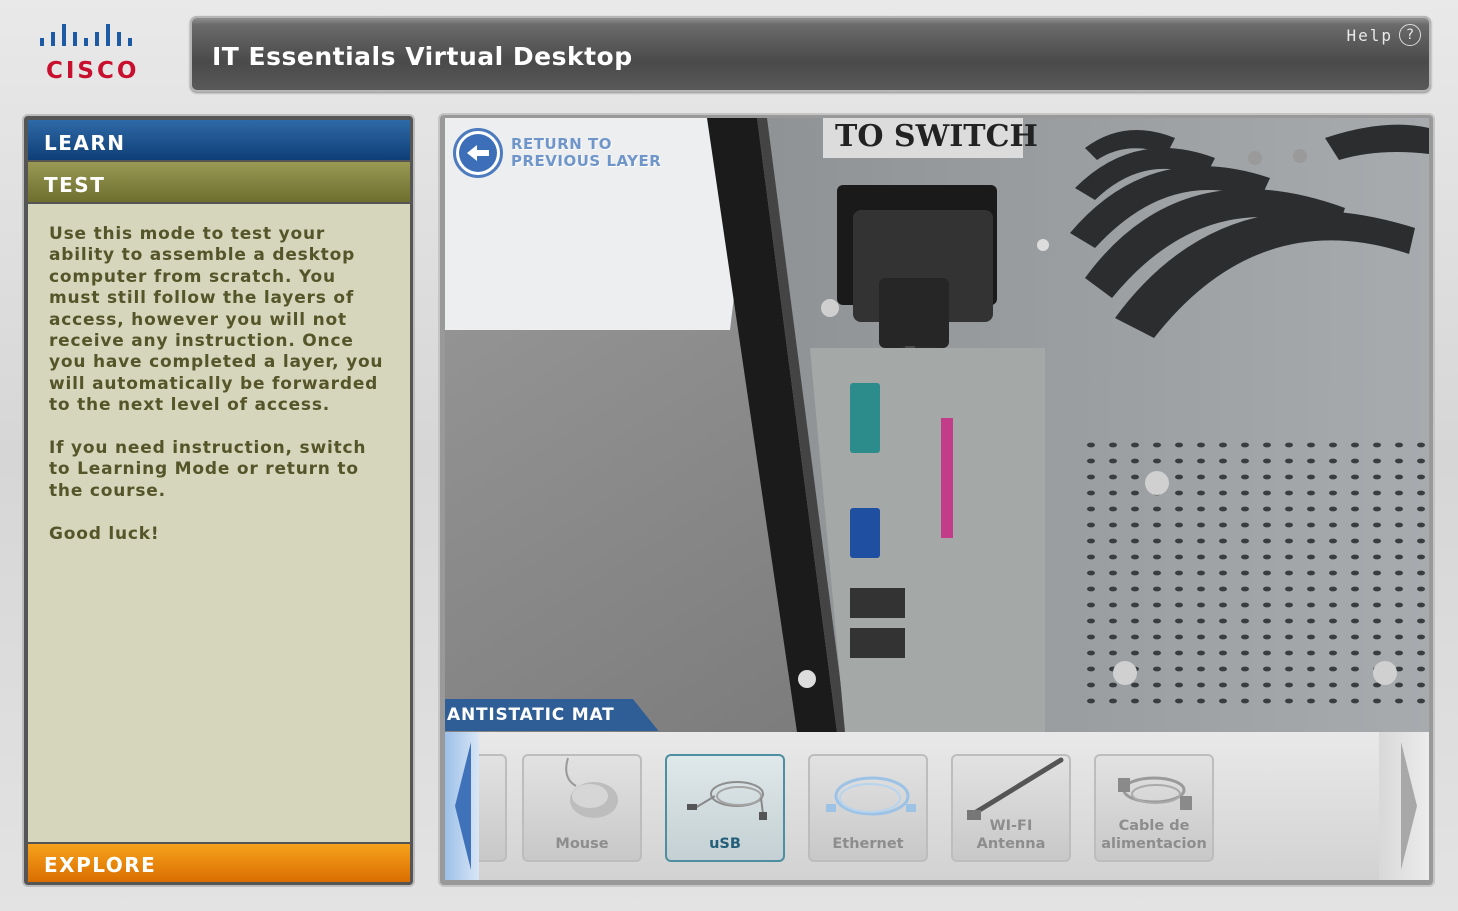 The image size is (1458, 911). Describe the element at coordinates (219, 140) in the screenshot. I see `learn-mode-tab: LEARN` at that location.